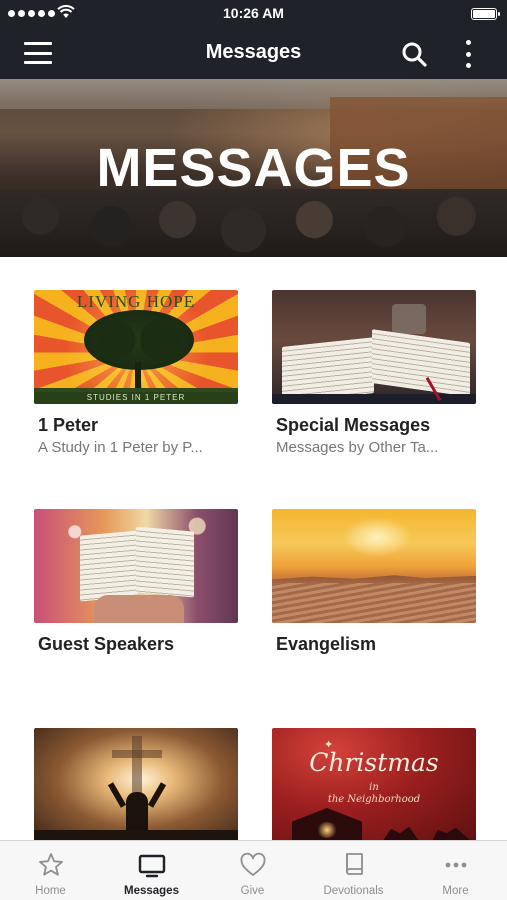 This screenshot has height=900, width=507. I want to click on book-icon, so click(354, 864).